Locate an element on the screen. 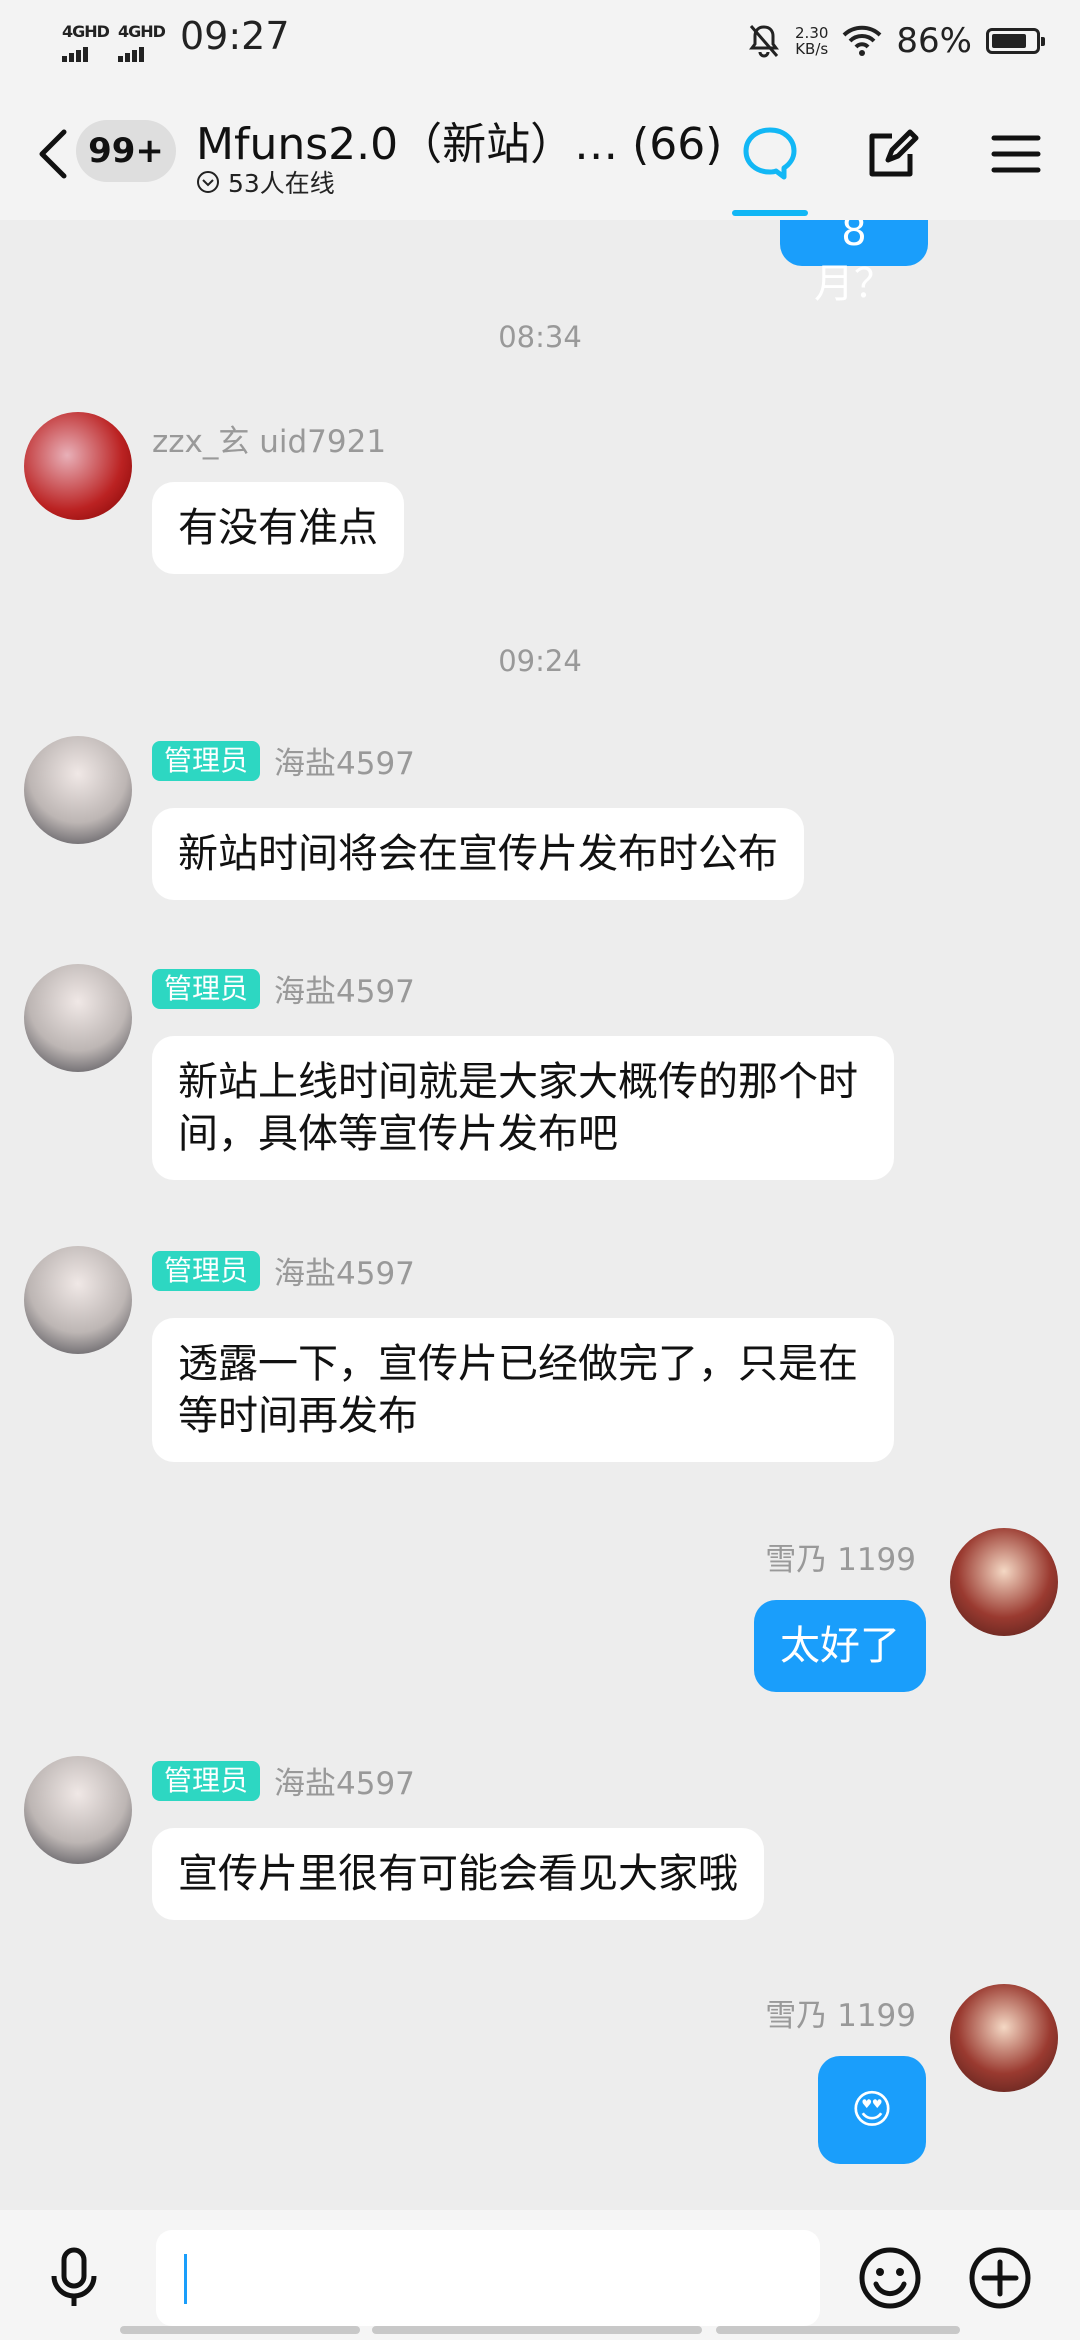  message-text: 太好了 is located at coordinates (840, 1646).